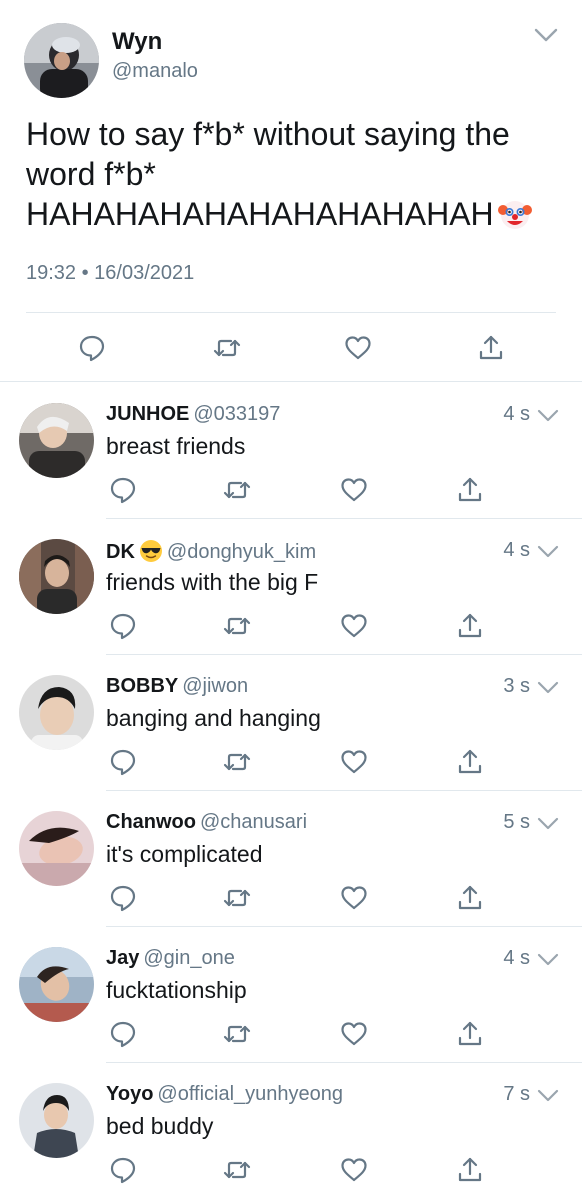  Describe the element at coordinates (291, 381) in the screenshot. I see `section-divider` at that location.